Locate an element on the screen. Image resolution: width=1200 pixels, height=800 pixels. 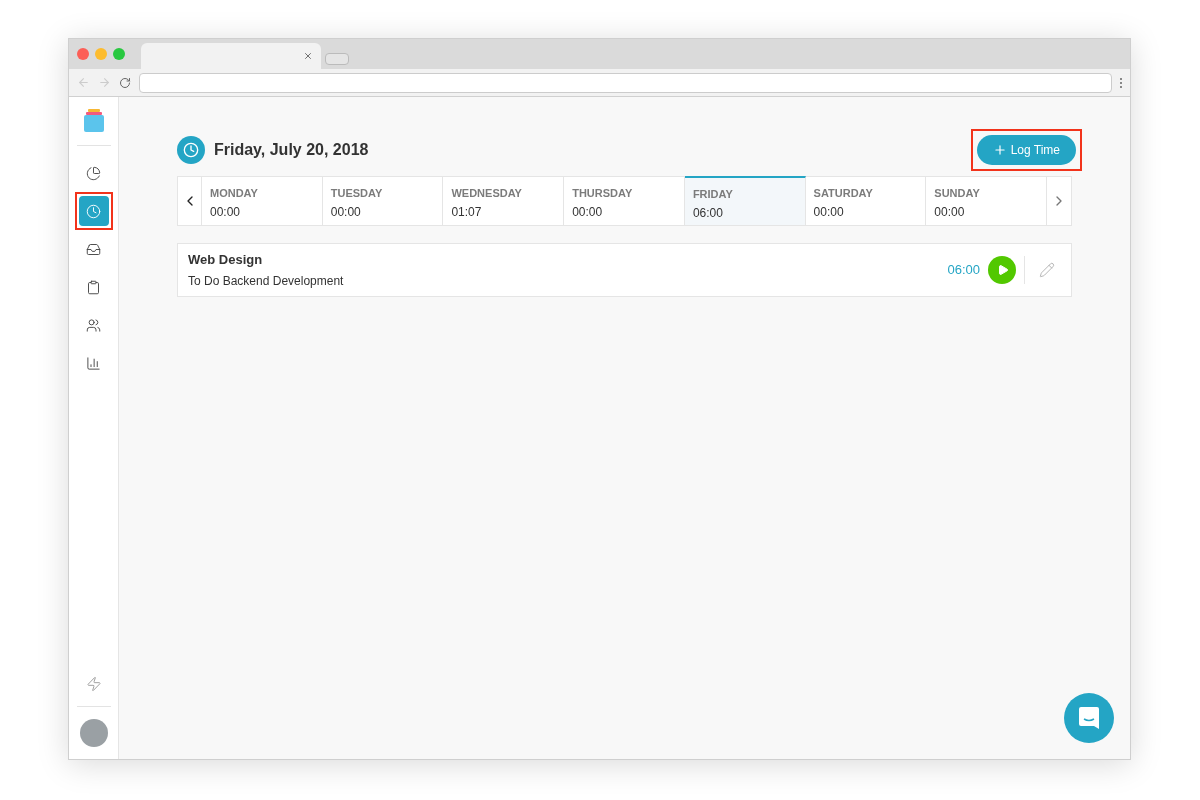
day-name: SUNDAY is located at coordinates (957, 194).